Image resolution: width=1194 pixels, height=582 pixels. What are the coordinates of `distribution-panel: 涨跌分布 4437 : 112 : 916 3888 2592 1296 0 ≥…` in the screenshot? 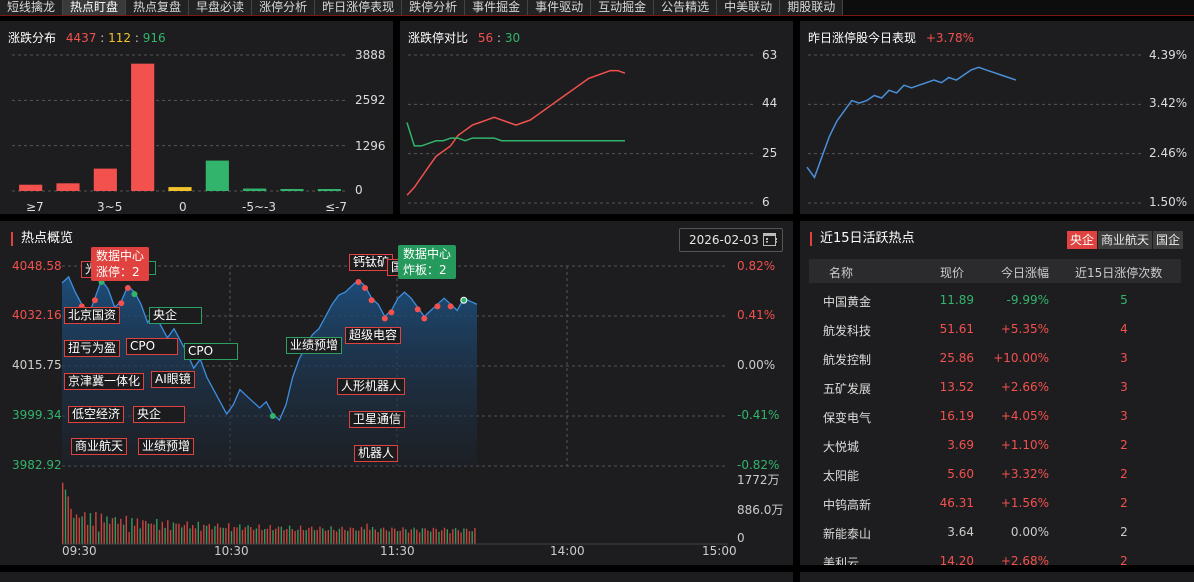 It's located at (196, 117).